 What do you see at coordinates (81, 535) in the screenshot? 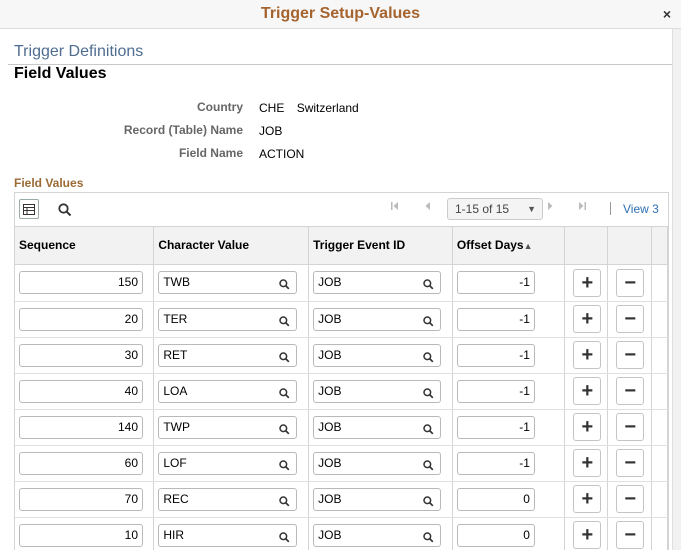
I see `sequence-input: 10` at bounding box center [81, 535].